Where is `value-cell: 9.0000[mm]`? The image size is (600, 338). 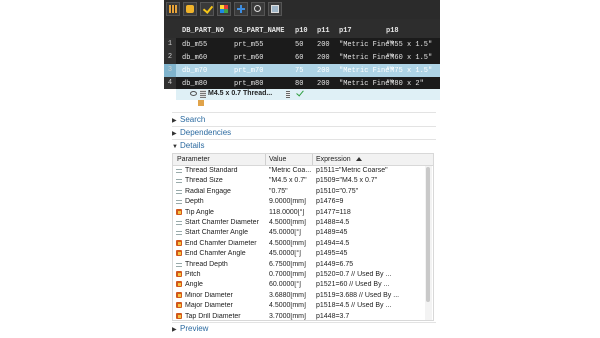 value-cell: 9.0000[mm] is located at coordinates (290, 201).